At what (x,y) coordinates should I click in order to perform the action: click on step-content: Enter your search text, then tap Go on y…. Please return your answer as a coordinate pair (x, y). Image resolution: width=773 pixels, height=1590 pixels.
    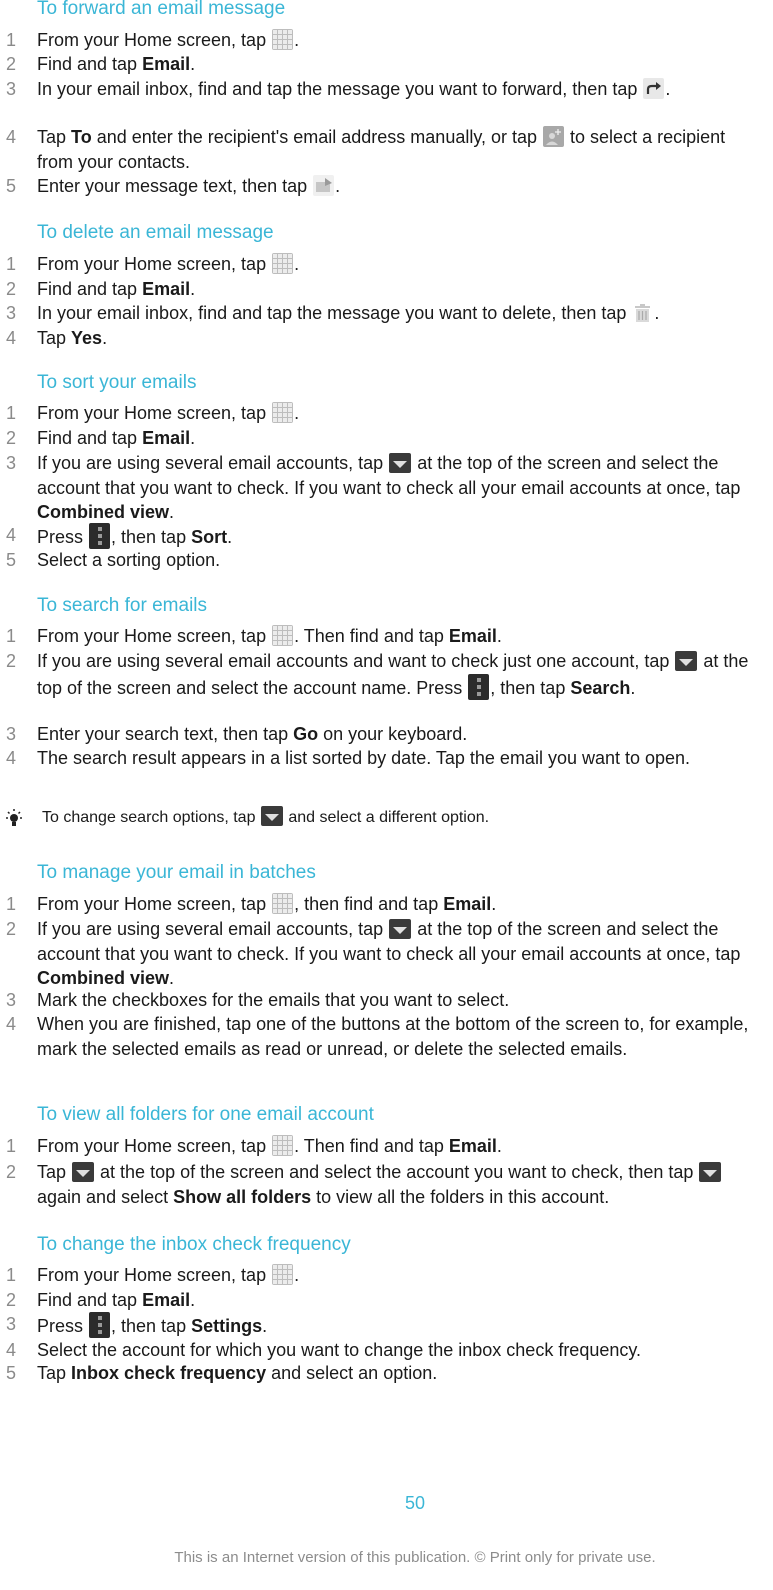
    Looking at the image, I should click on (401, 734).